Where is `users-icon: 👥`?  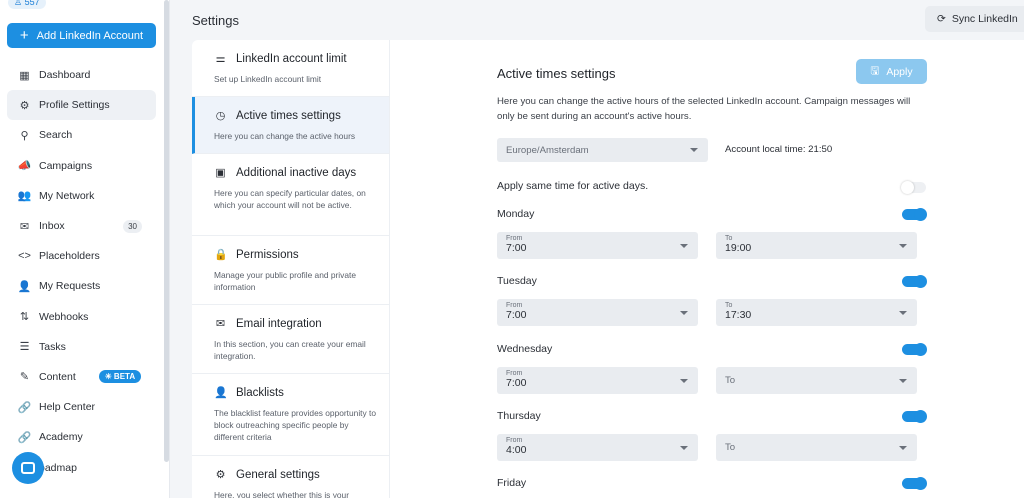
users-icon: 👥 is located at coordinates (24, 196).